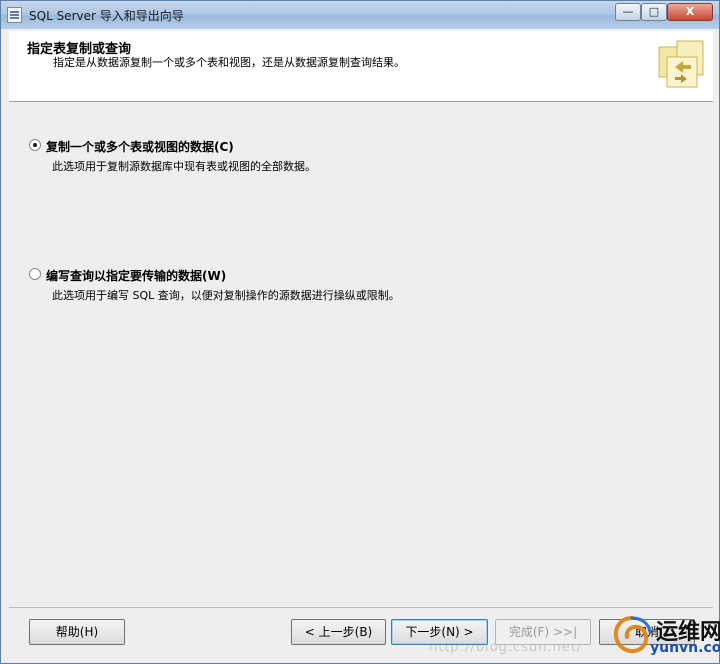  What do you see at coordinates (106, 16) in the screenshot?
I see `window-title: SQL Server 导入和导出向导` at bounding box center [106, 16].